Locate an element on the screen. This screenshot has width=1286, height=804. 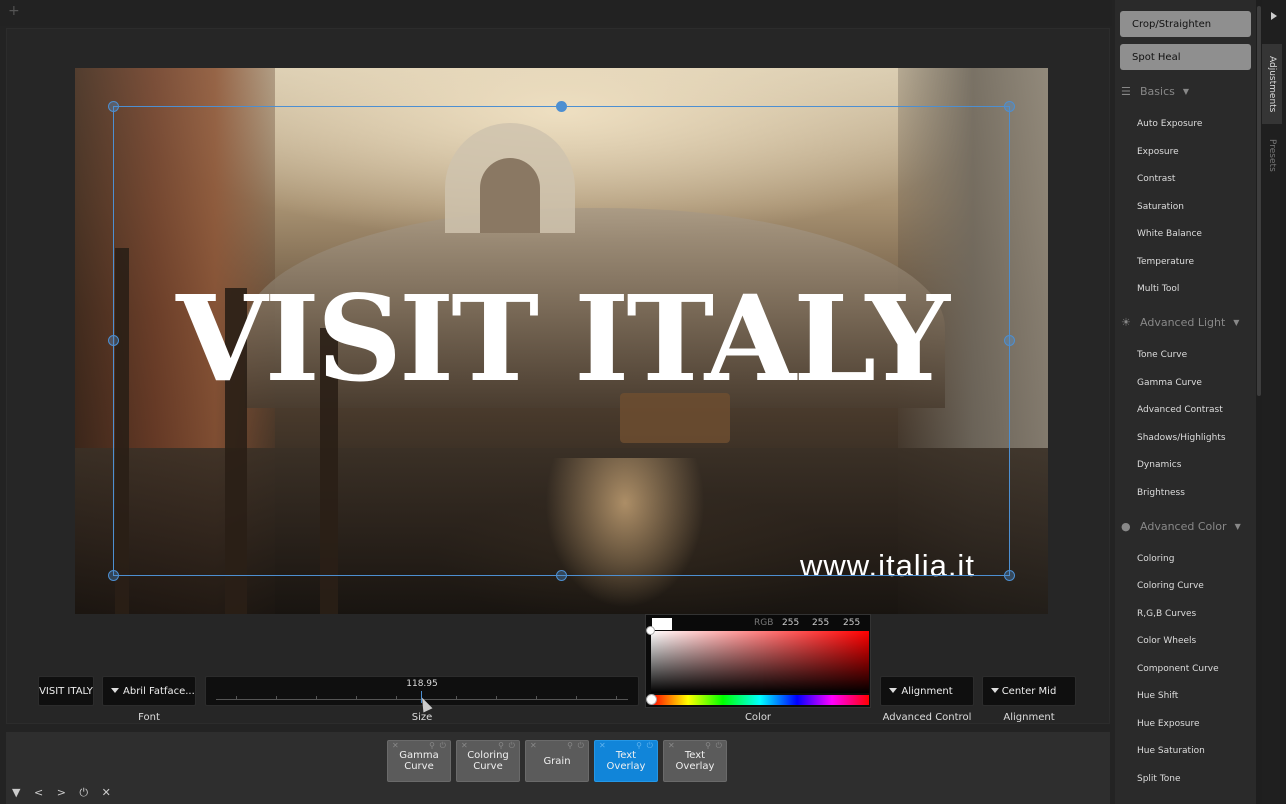
sidebar-item-auto-exposure: Auto Exposure is located at coordinates (1169, 124).